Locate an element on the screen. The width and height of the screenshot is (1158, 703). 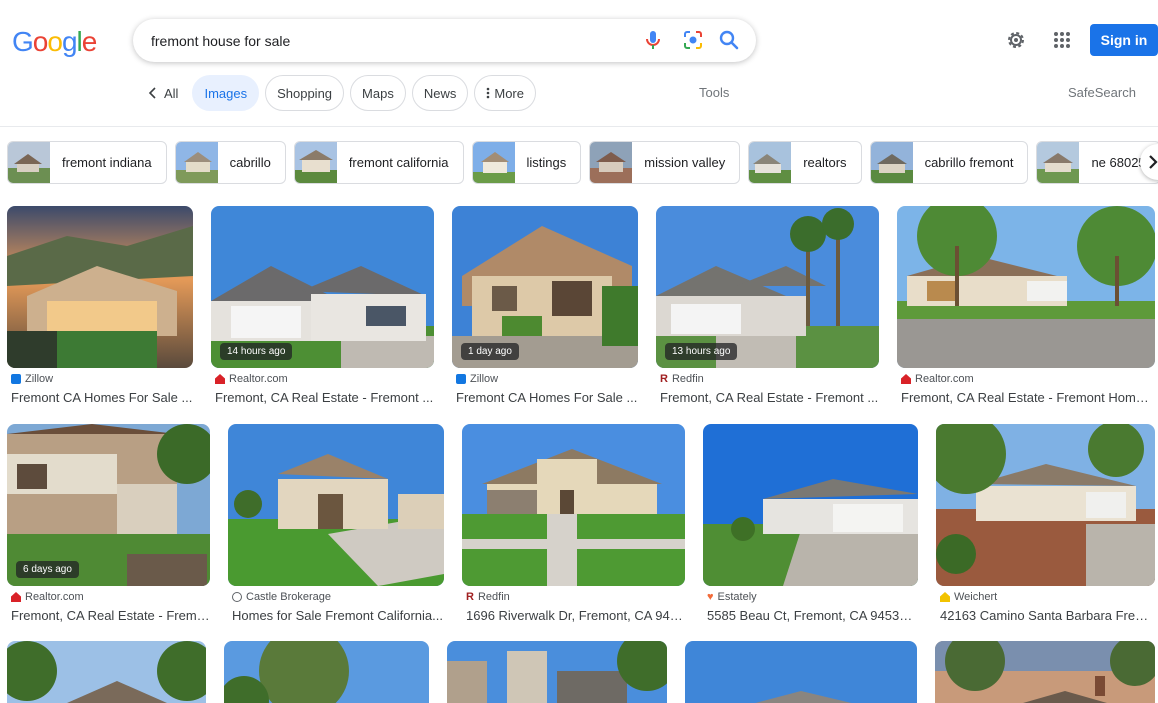
result-thumbnail: 1 day ago is located at coordinates (545, 287).